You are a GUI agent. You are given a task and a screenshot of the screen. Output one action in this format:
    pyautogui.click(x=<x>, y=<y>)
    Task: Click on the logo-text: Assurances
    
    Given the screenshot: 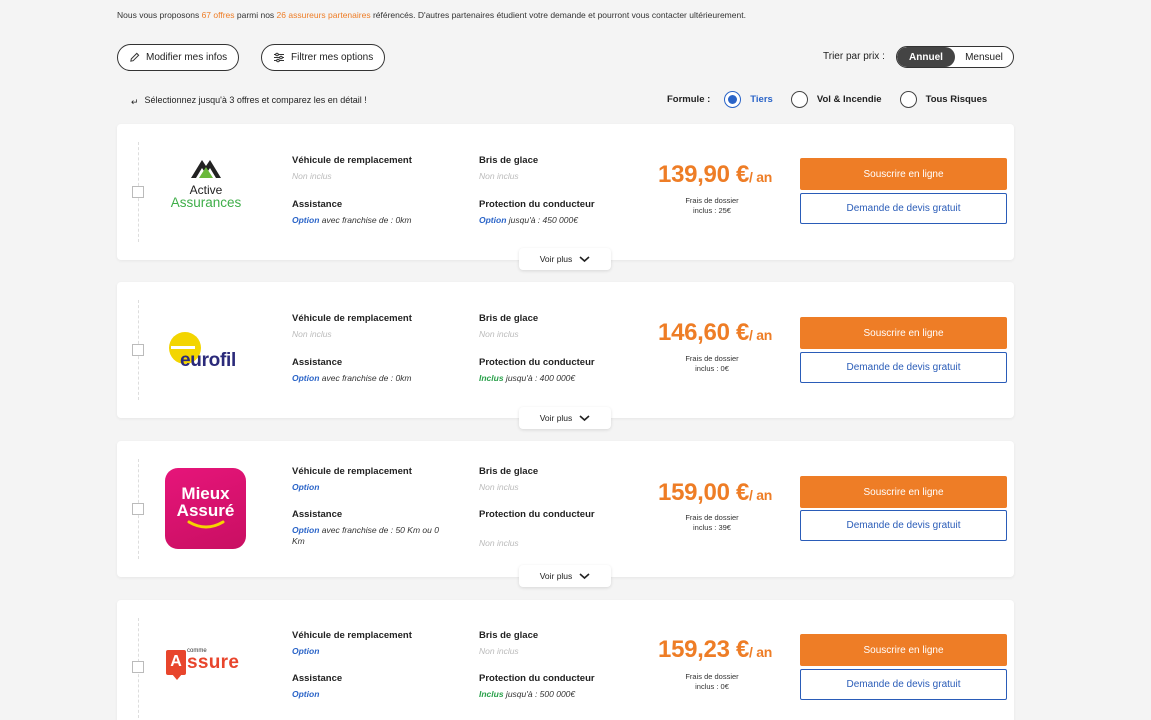 What is the action you would take?
    pyautogui.click(x=206, y=202)
    